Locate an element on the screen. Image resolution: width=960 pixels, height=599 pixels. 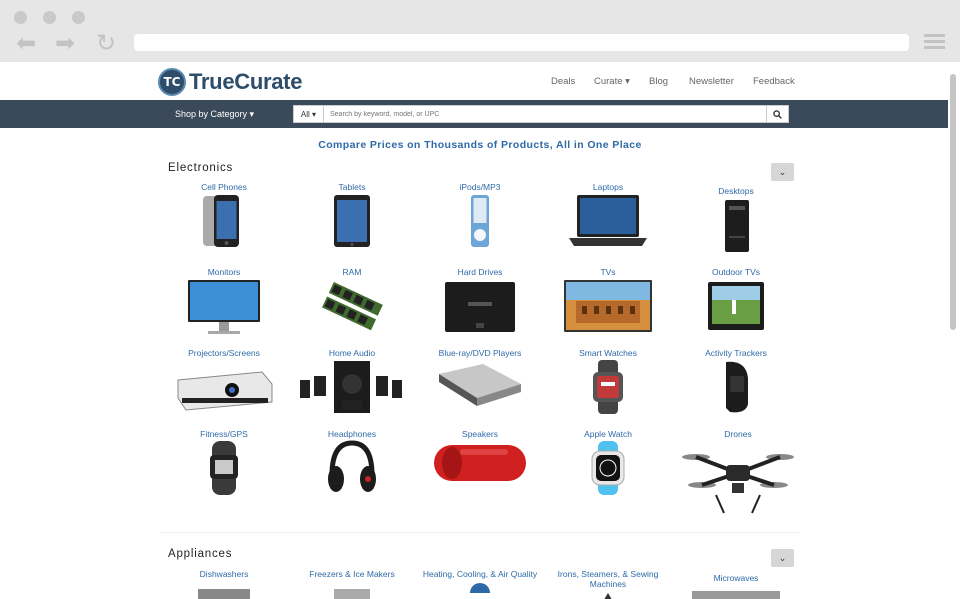
category-label: iPods/MP3 is located at coordinates (480, 187).